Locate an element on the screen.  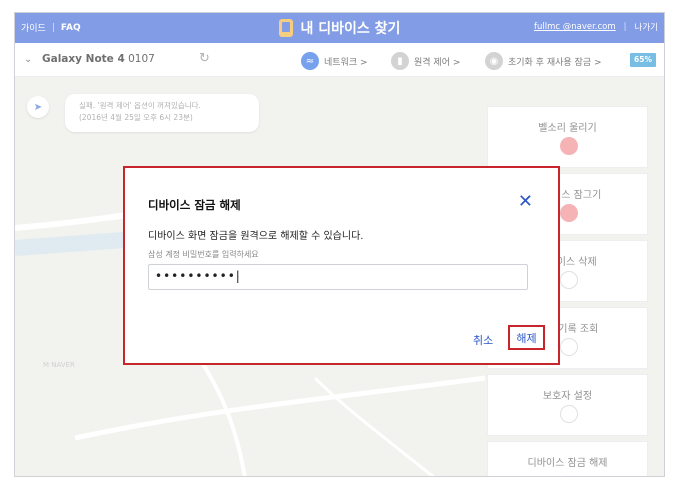
dialog-description: 디바이스 화면 잠금을 원격으로 해제할 수 있습니다. is located at coordinates (256, 236).